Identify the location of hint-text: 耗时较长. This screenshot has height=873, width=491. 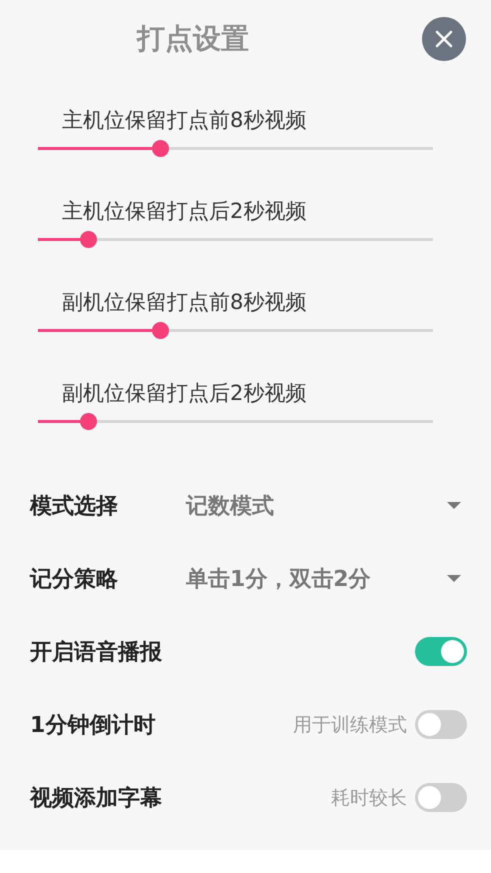
(369, 798).